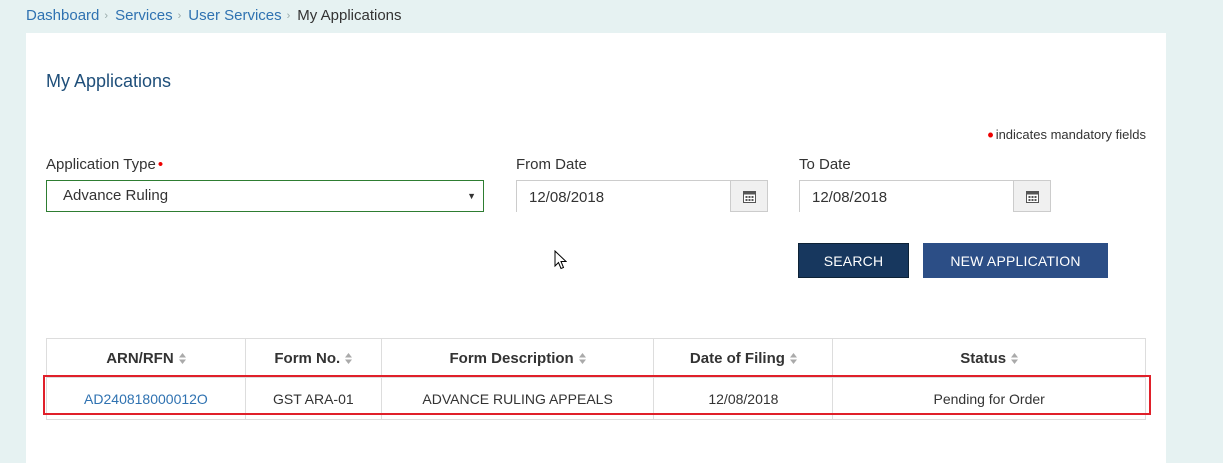  What do you see at coordinates (62, 16) in the screenshot?
I see `breadcrumb-dashboard: Dashboard` at bounding box center [62, 16].